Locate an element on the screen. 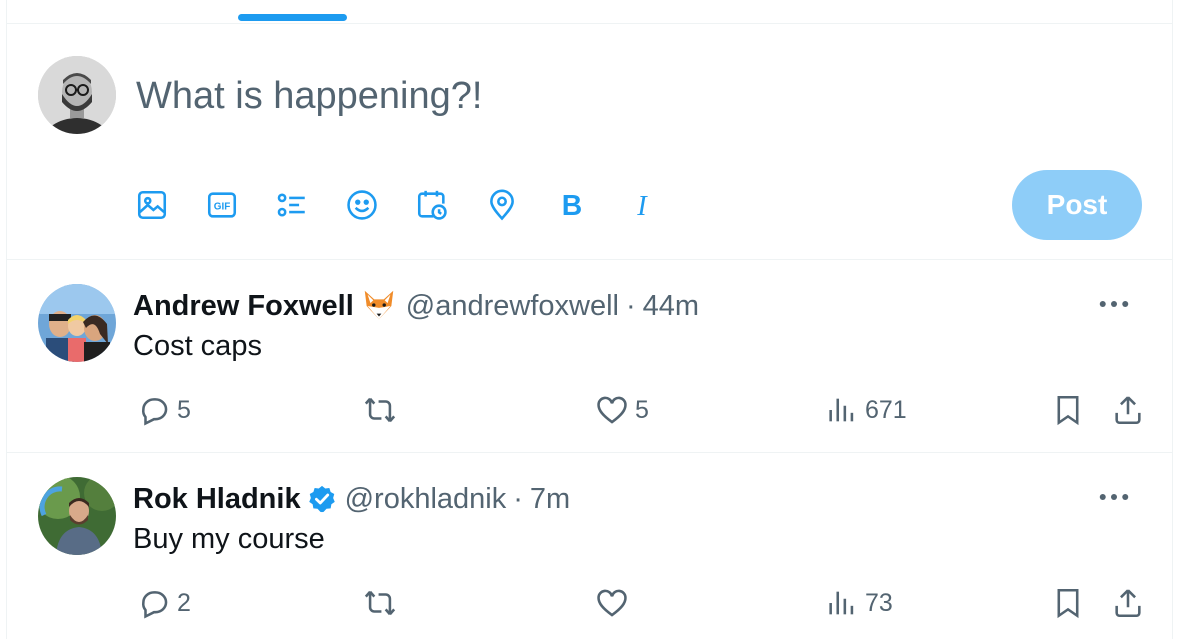 This screenshot has height=639, width=1200. rok-avatar-image is located at coordinates (77, 516).